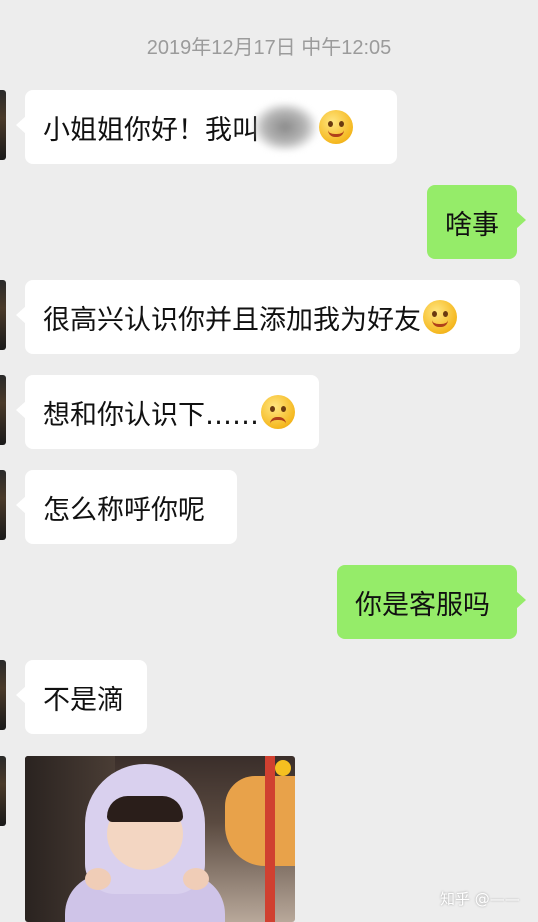 The width and height of the screenshot is (538, 922). What do you see at coordinates (270, 839) in the screenshot?
I see `photo-post` at bounding box center [270, 839].